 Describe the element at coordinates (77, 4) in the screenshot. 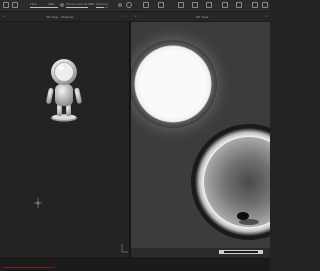

I see `stroke-opacity-label: Stroke opacity` at that location.